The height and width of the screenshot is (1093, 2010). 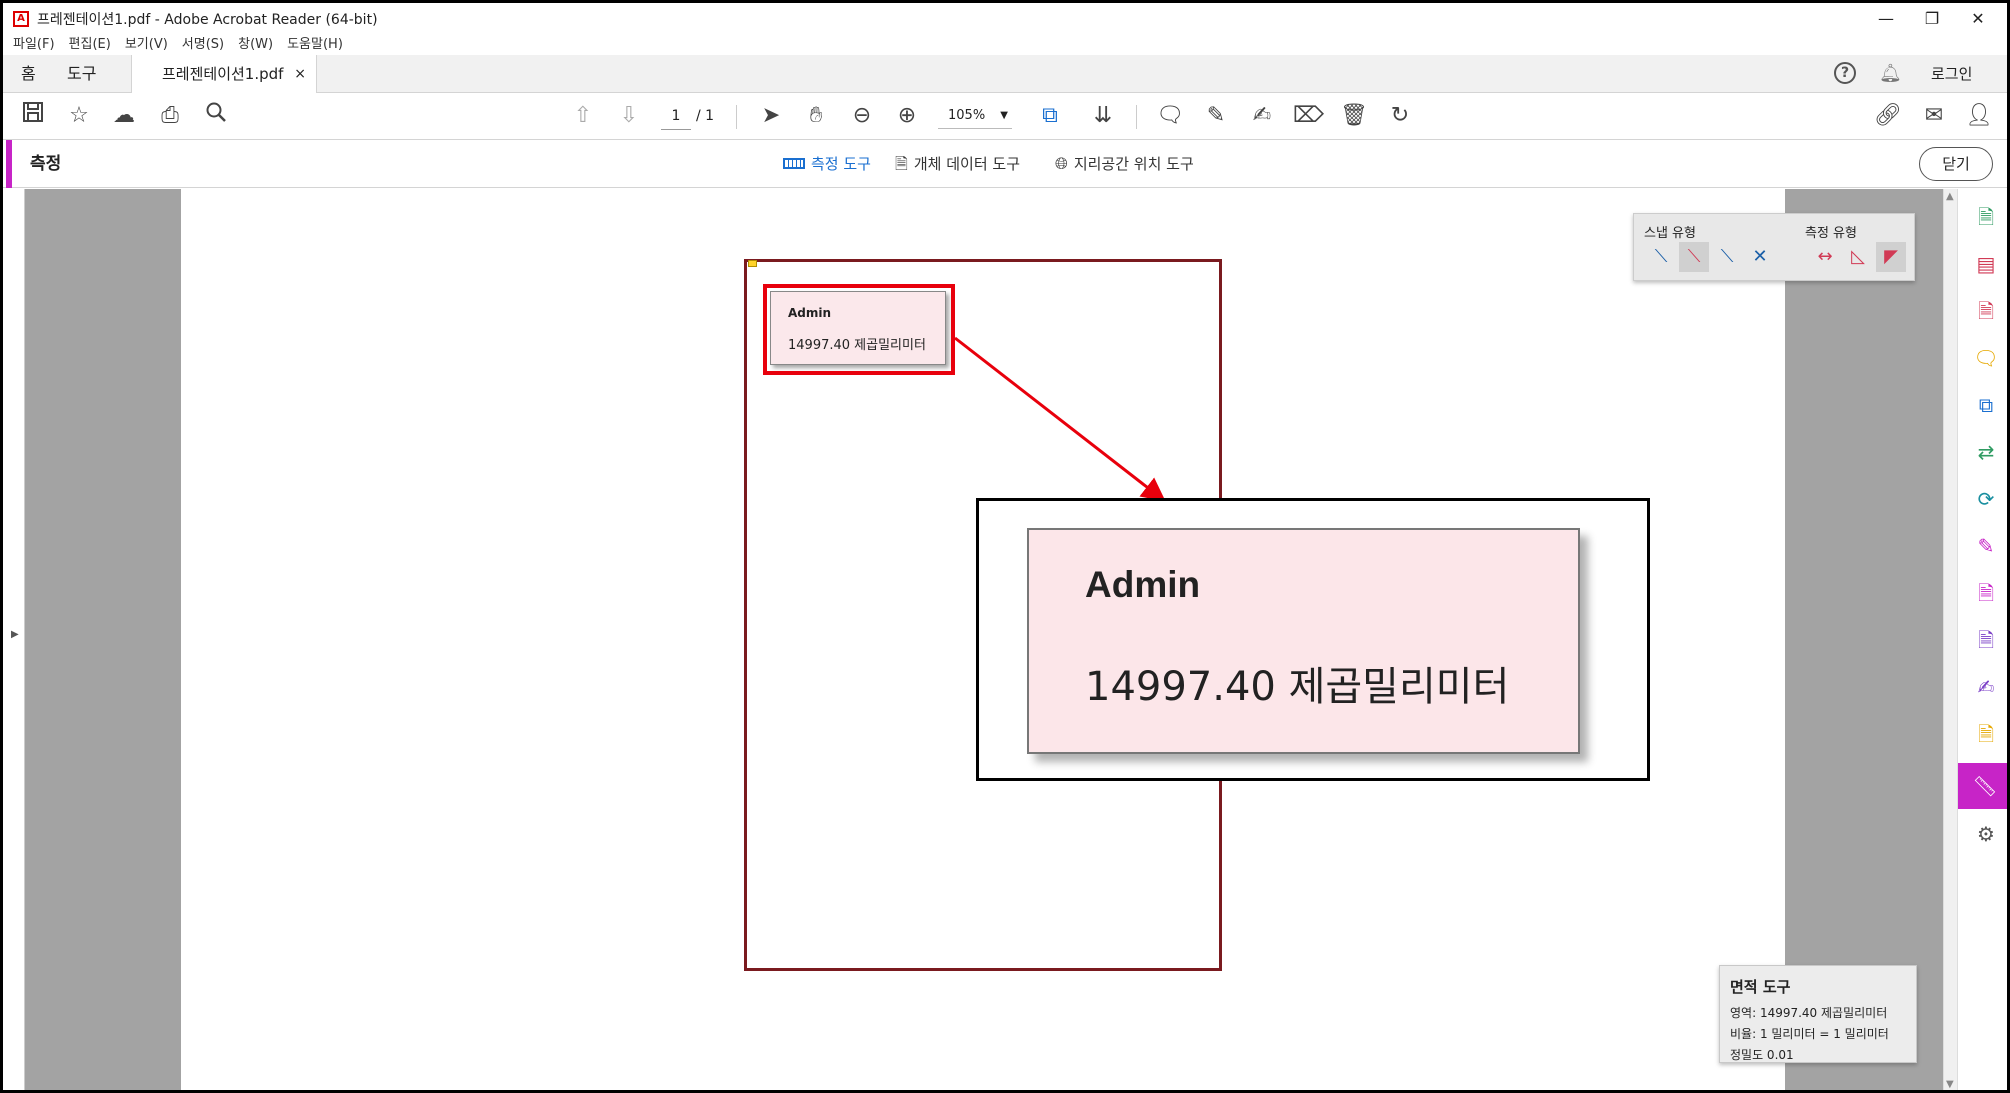 What do you see at coordinates (1986, 593) in the screenshot?
I see `protect-icon: 🗎︎` at bounding box center [1986, 593].